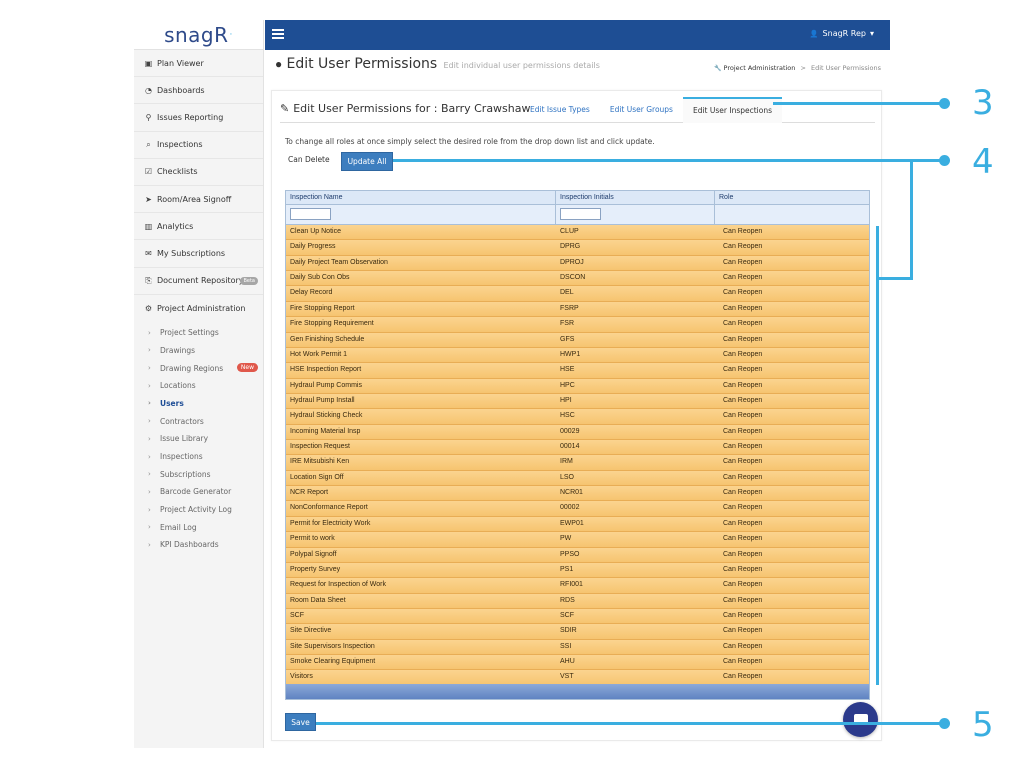 The height and width of the screenshot is (768, 1024). I want to click on table-row: Property Survey PS1 Can Reopen, so click(577, 570).